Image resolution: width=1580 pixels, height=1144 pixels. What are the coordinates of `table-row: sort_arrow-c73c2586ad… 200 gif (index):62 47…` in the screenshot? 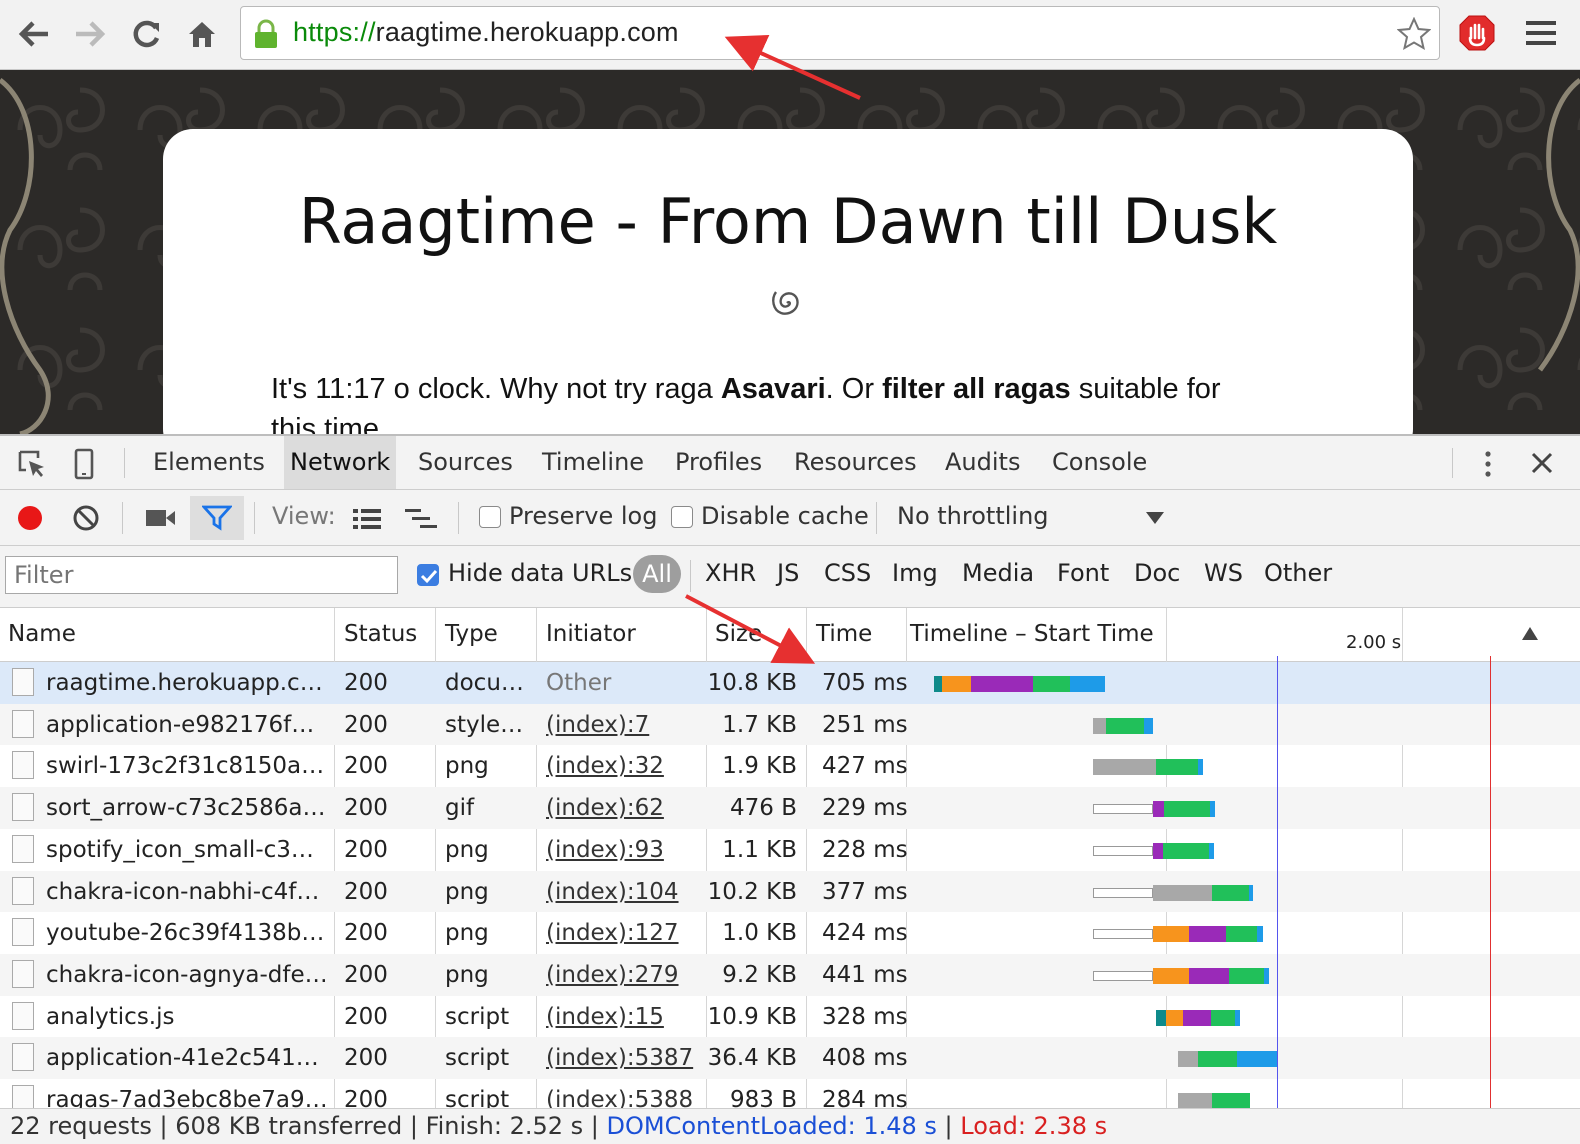 It's located at (790, 808).